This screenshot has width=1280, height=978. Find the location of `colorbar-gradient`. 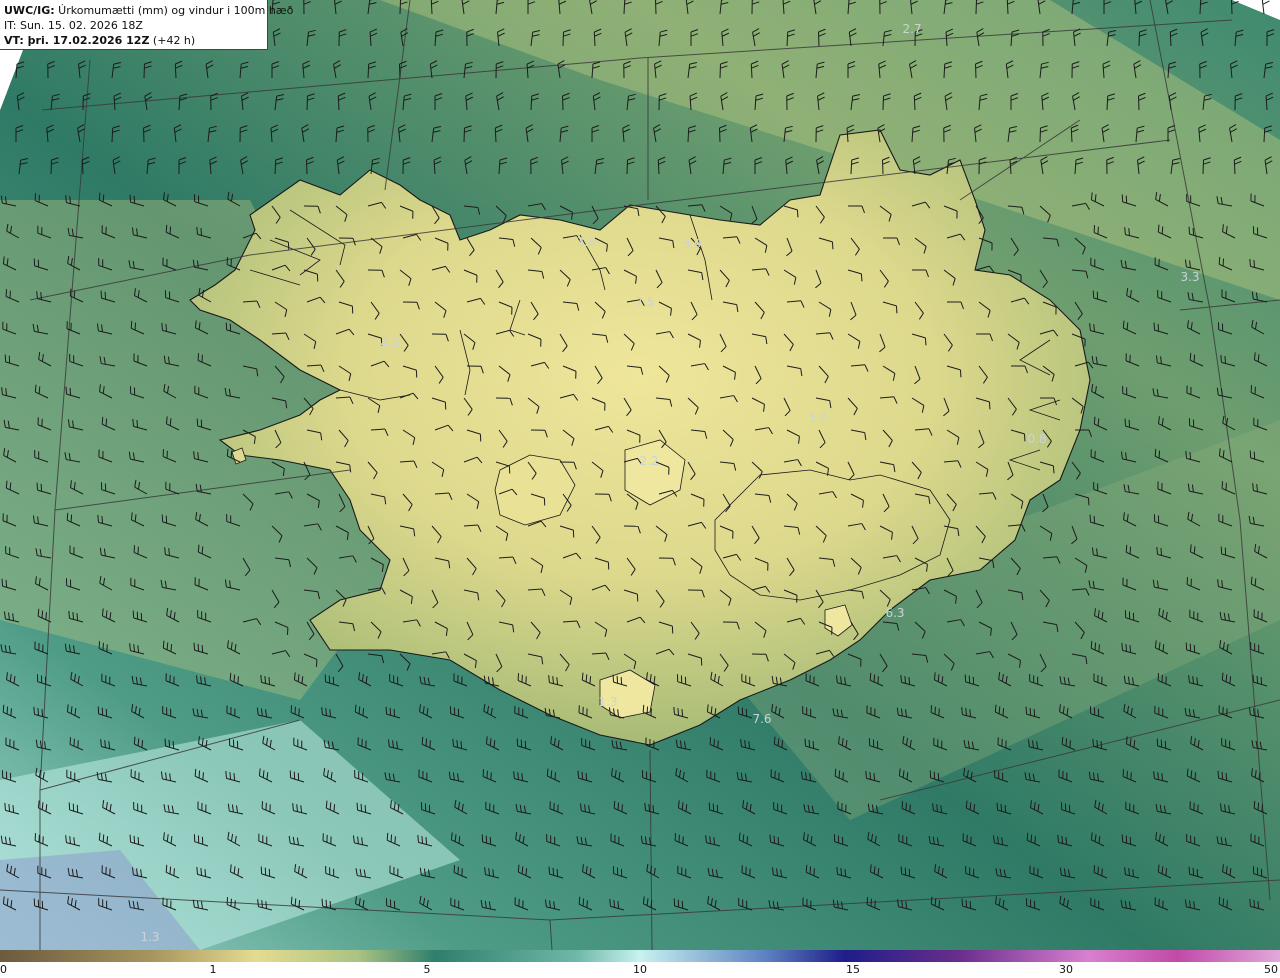

colorbar-gradient is located at coordinates (640, 956).